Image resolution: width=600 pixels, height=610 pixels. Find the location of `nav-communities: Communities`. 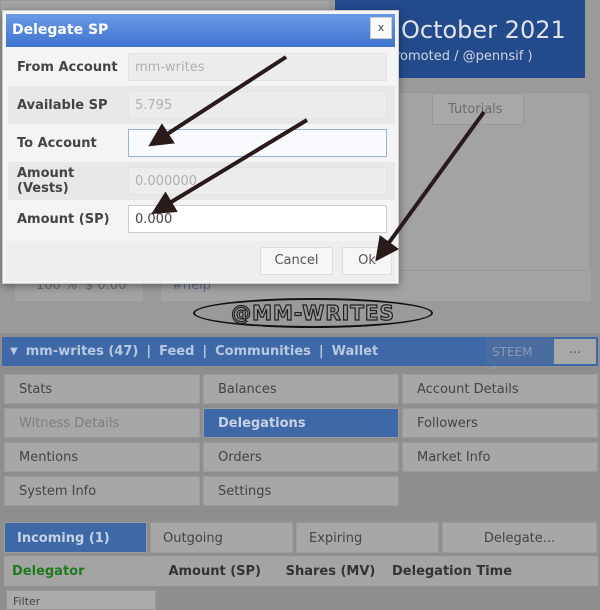

nav-communities: Communities is located at coordinates (263, 351).